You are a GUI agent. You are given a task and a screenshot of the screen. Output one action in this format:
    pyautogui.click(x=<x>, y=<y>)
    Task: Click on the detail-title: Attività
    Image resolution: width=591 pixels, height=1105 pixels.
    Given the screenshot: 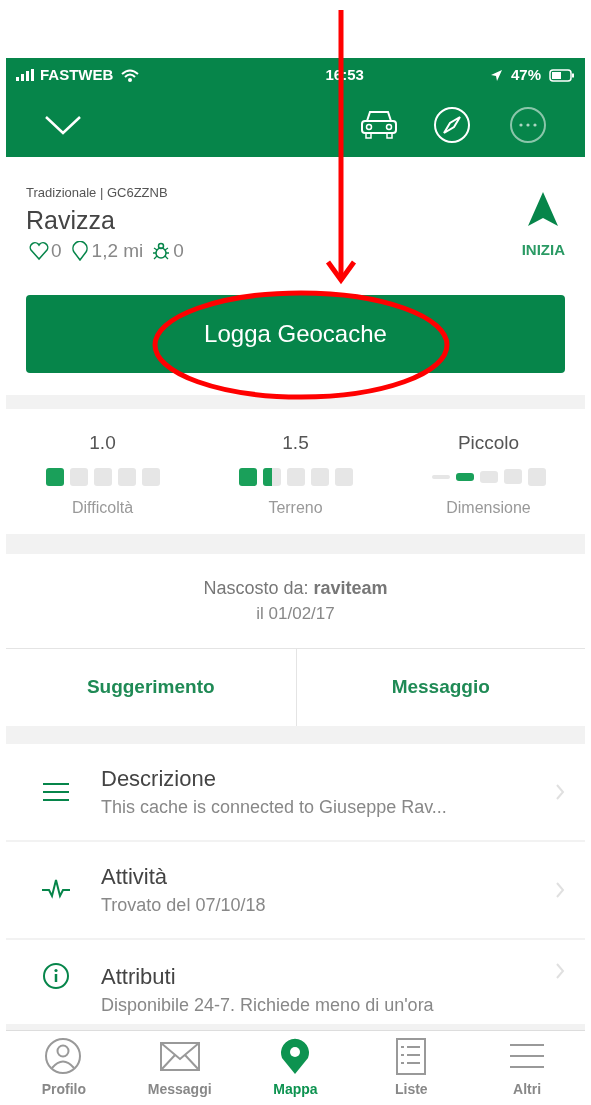 What is the action you would take?
    pyautogui.click(x=135, y=876)
    